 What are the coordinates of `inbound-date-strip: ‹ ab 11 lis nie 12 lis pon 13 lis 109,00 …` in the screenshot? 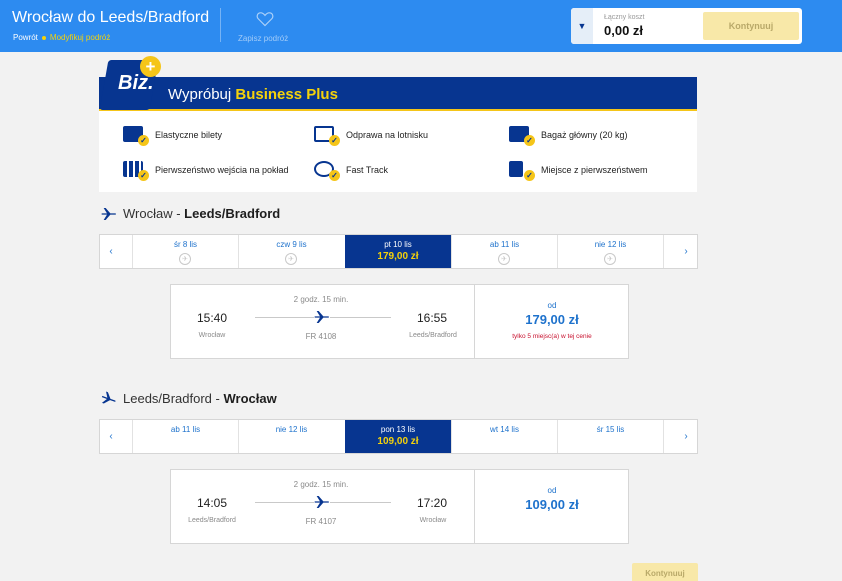 It's located at (398, 436).